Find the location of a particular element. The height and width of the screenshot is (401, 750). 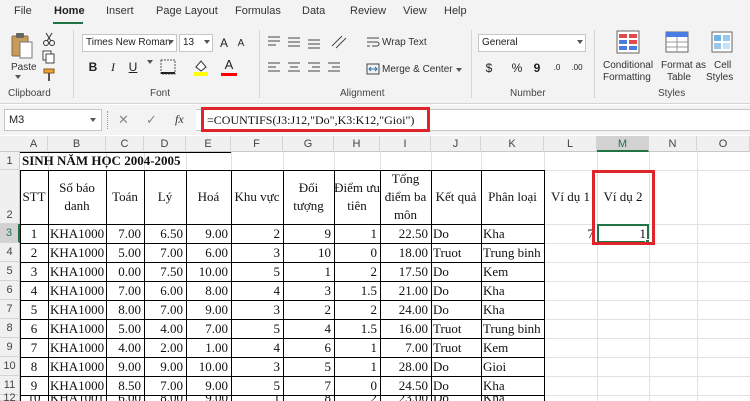

cell-dt: 2 is located at coordinates (308, 309).